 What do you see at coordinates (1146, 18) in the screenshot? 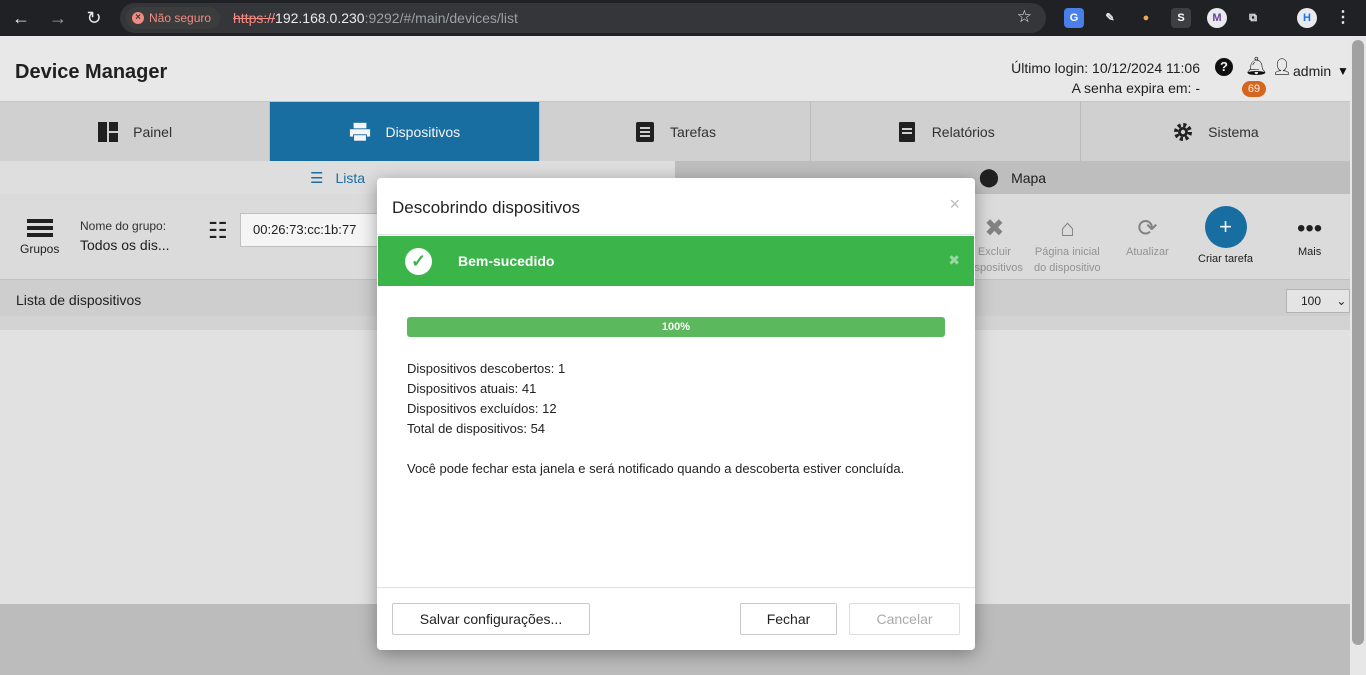
I see `fire-extension-icon: ●` at bounding box center [1146, 18].